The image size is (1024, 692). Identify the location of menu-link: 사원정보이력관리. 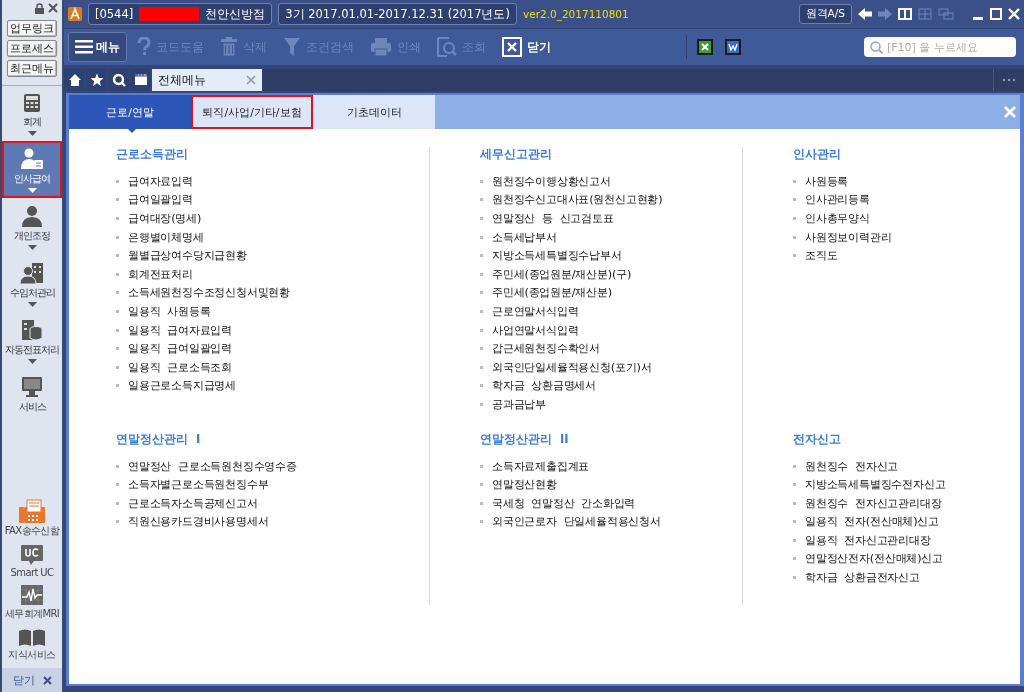
(848, 237).